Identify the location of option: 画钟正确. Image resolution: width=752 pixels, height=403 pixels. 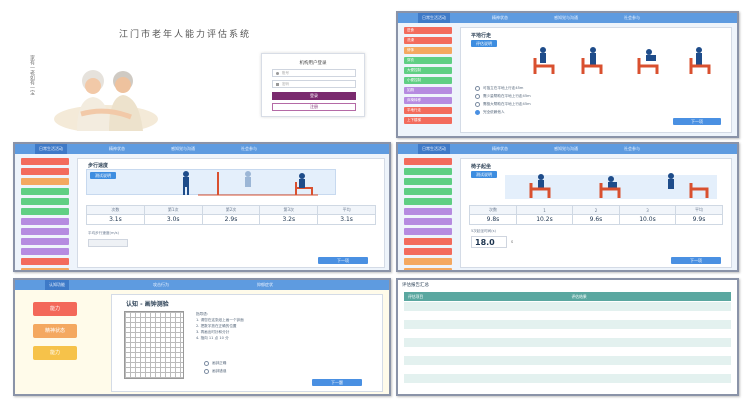
(215, 363).